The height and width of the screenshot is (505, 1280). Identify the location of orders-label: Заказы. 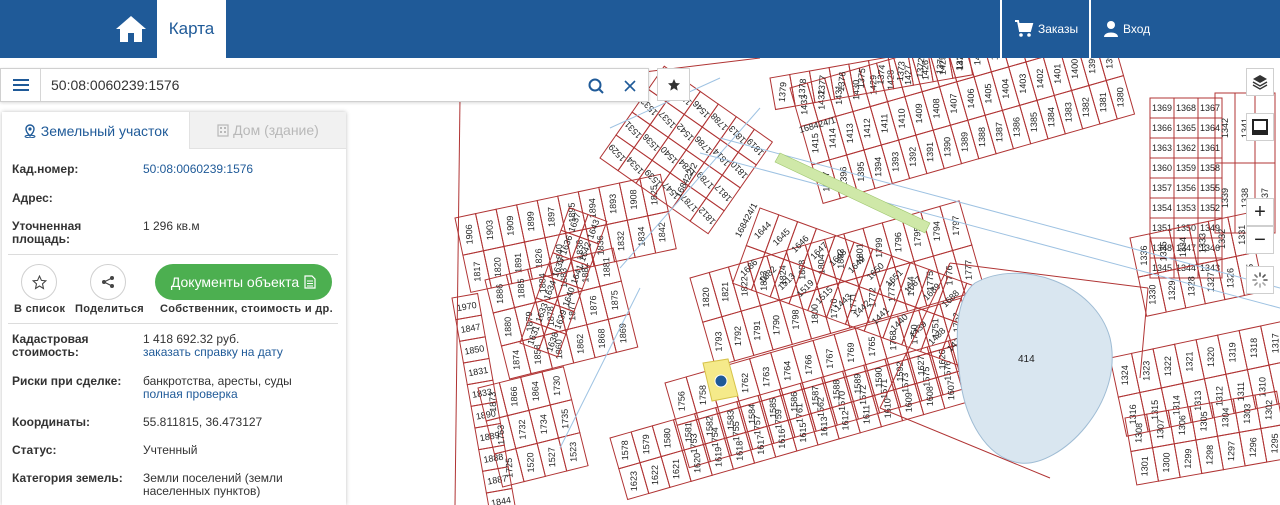
(1058, 29).